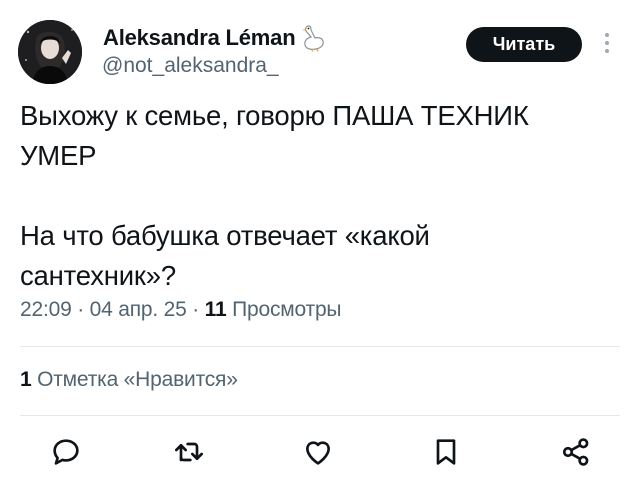 Image resolution: width=640 pixels, height=493 pixels. What do you see at coordinates (607, 46) in the screenshot?
I see `more-vertical-icon` at bounding box center [607, 46].